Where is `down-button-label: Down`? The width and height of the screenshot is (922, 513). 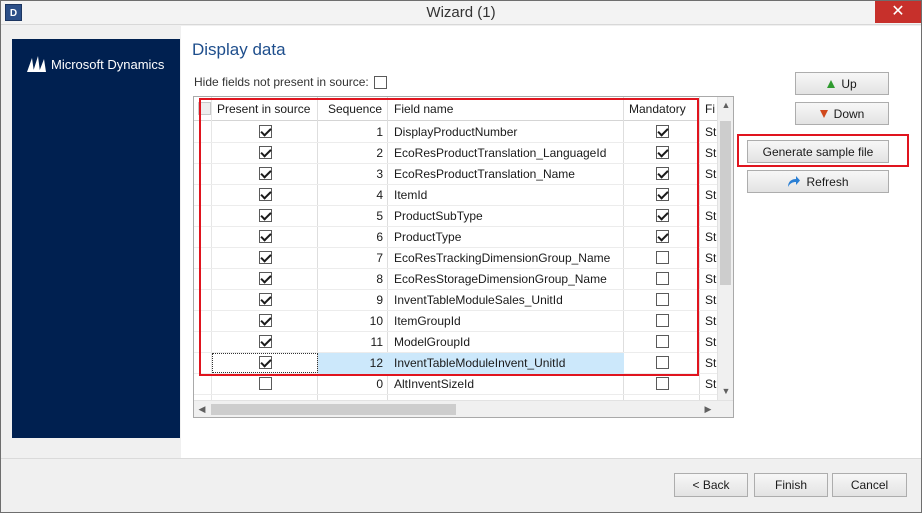 down-button-label: Down is located at coordinates (849, 113).